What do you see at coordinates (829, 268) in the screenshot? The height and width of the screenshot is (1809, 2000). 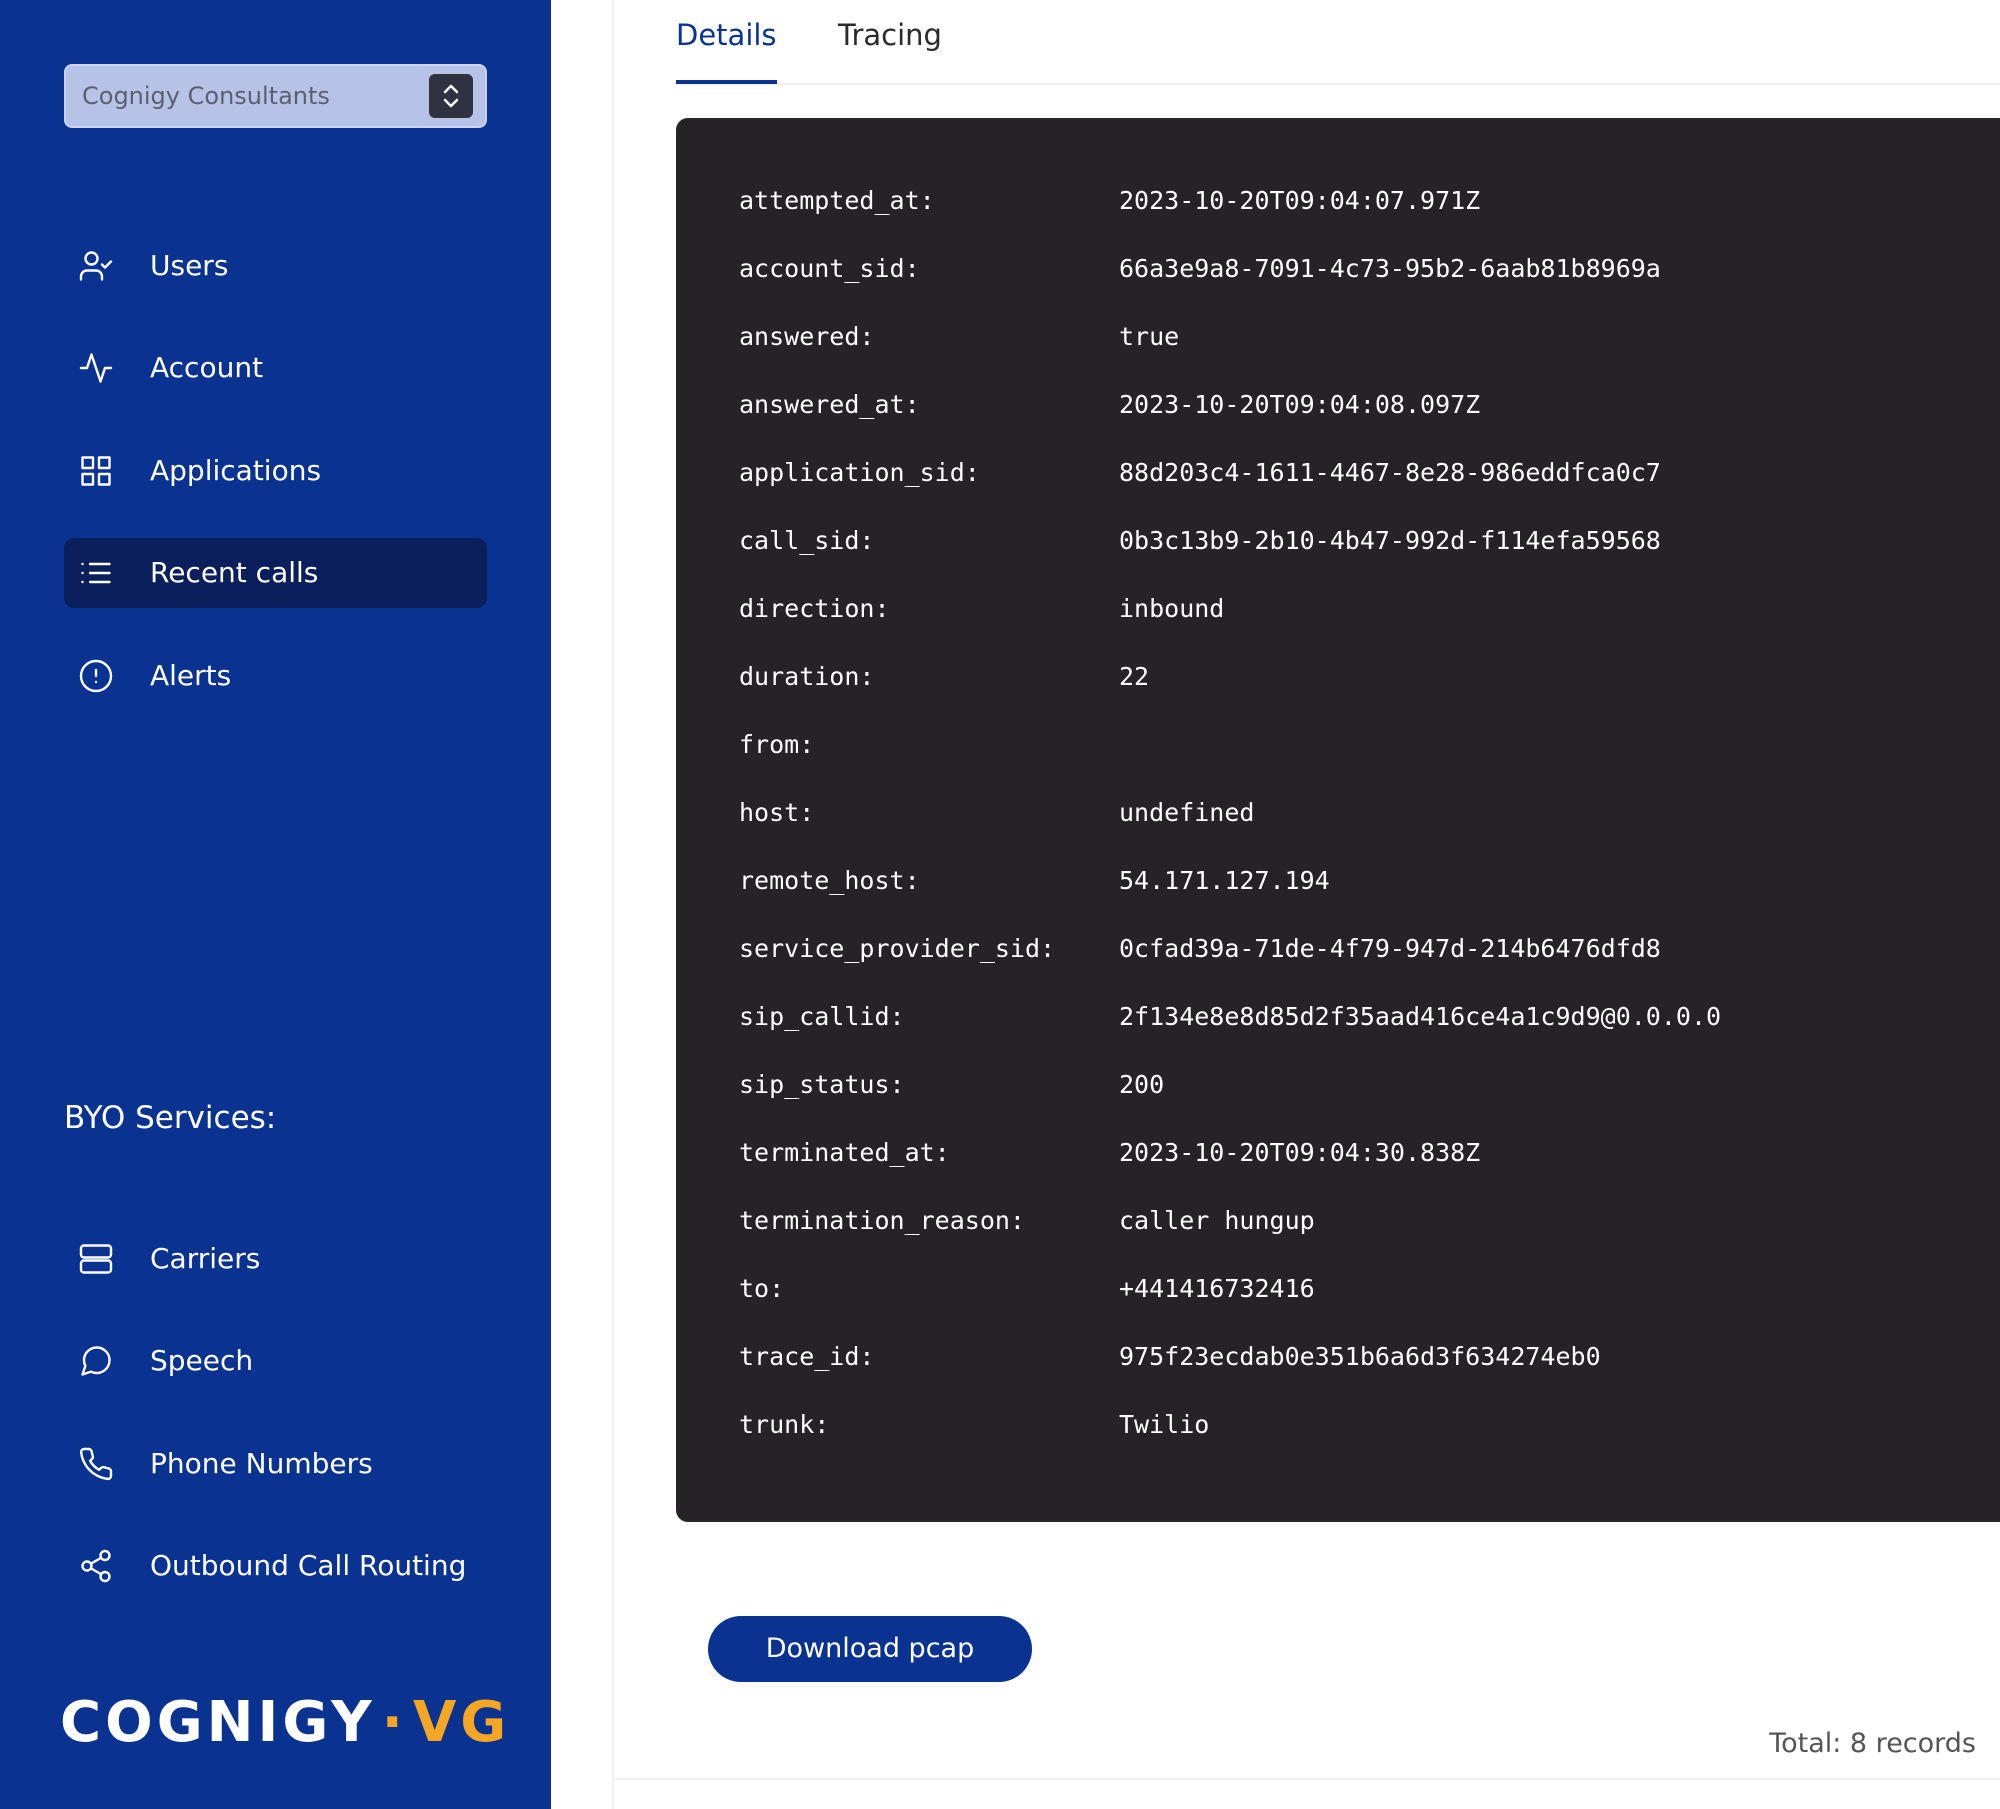 I see `detail-key: account_sid:` at bounding box center [829, 268].